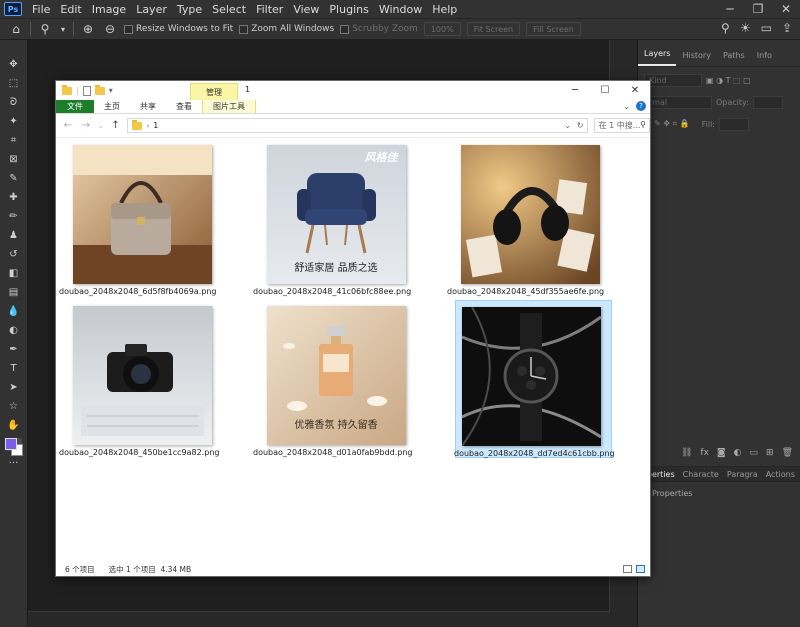 The width and height of the screenshot is (800, 627). Describe the element at coordinates (525, 218) in the screenshot. I see `file-tile: doubao_2048x2048_45df355ae6fe.png` at that location.